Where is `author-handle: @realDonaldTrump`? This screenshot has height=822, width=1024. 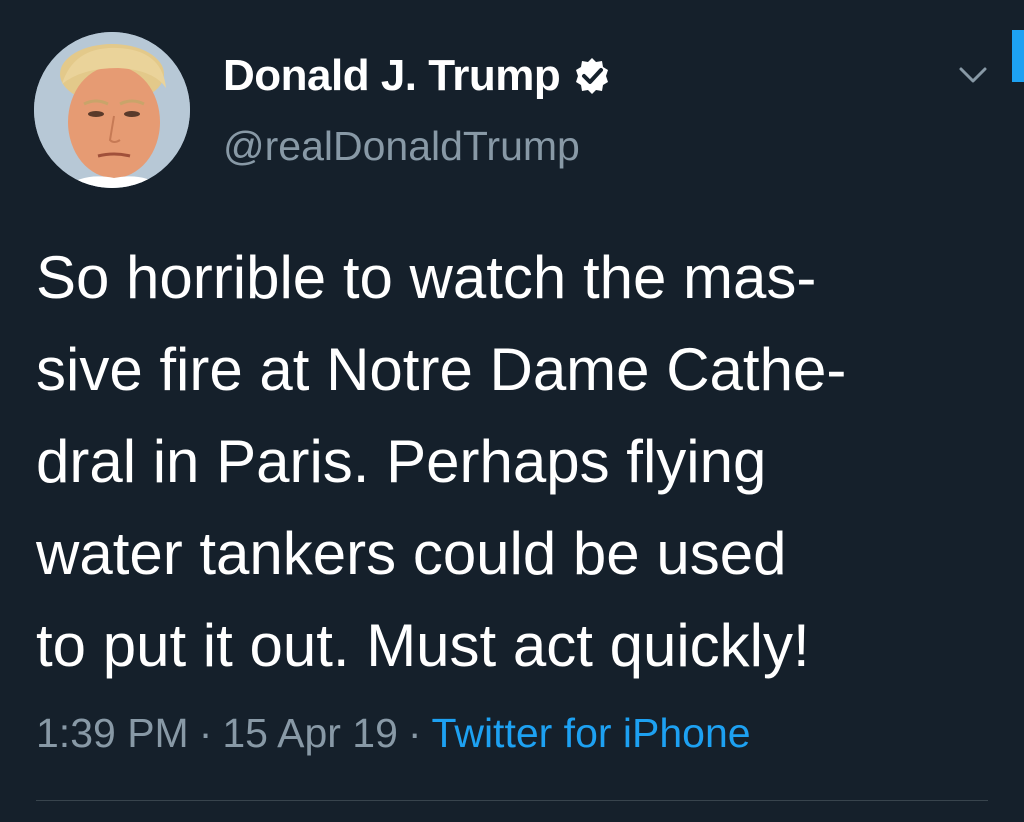
author-handle: @realDonaldTrump is located at coordinates (401, 146).